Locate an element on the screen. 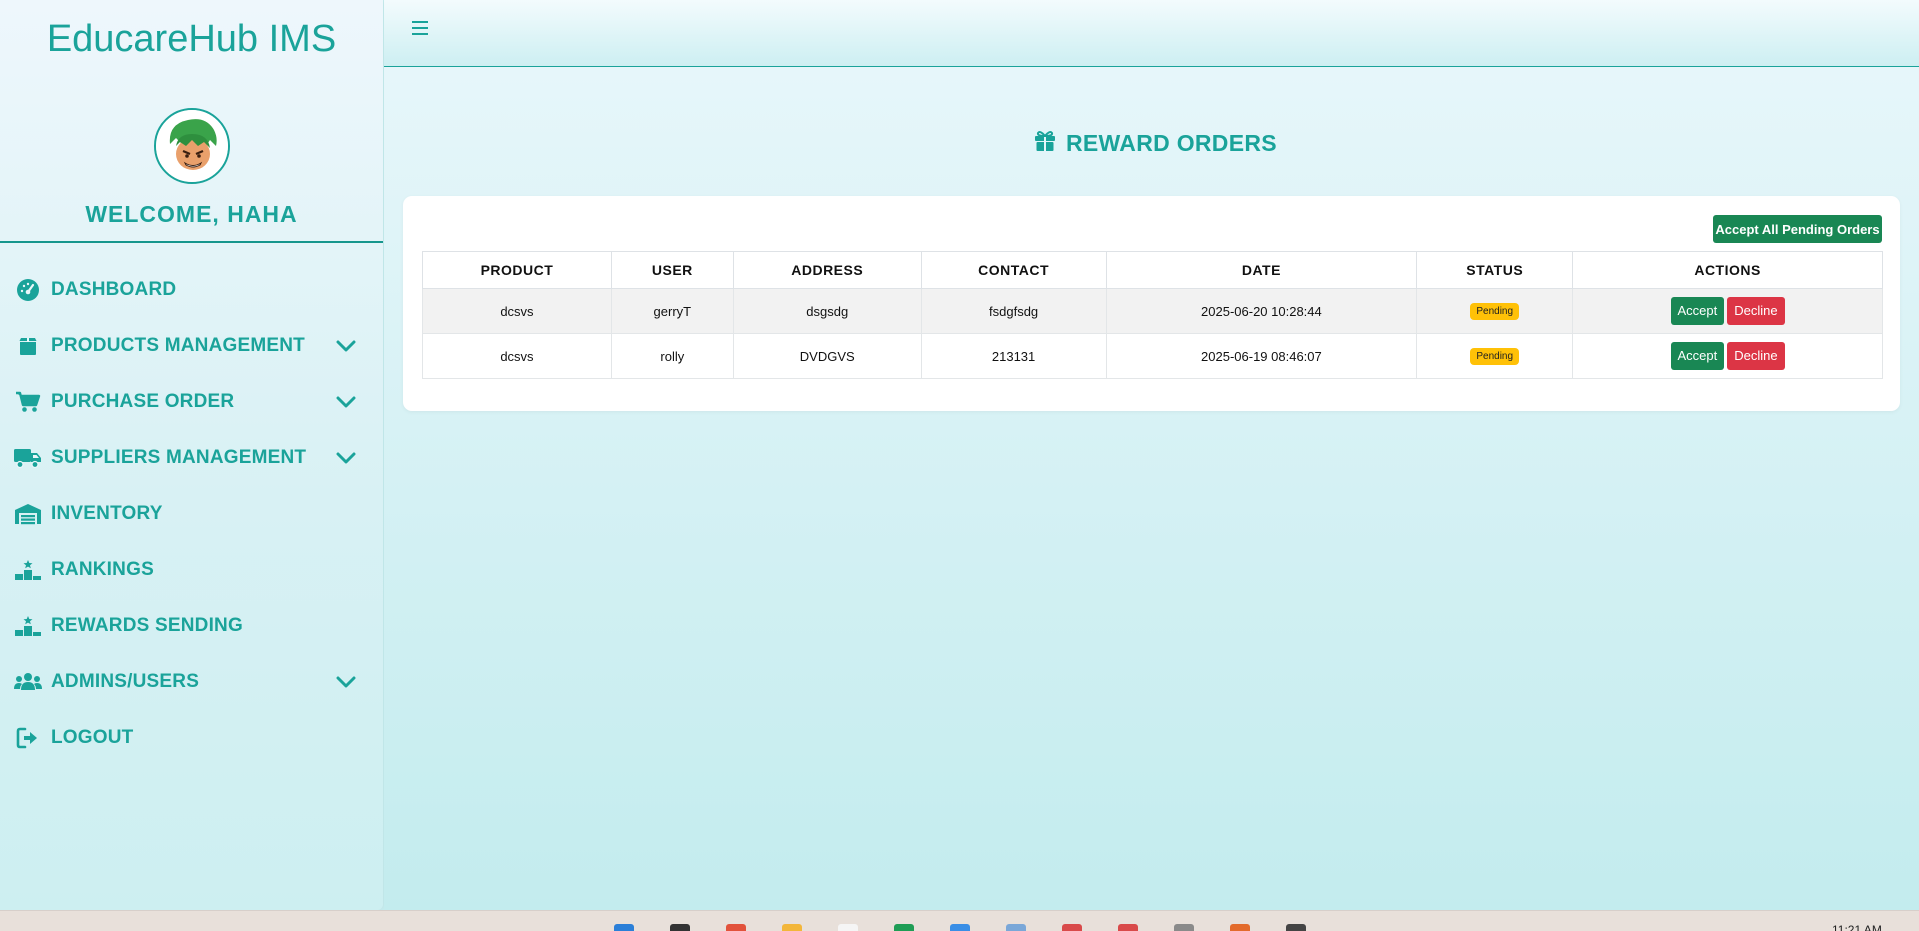 The width and height of the screenshot is (1919, 931). sidebar-item-label: PRODUCTS MANAGEMENT is located at coordinates (178, 345).